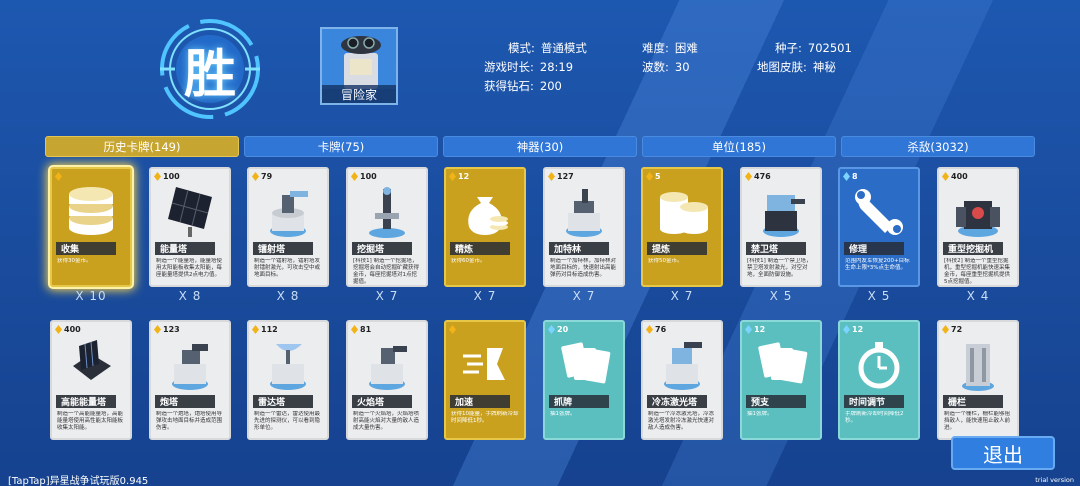 Image resolution: width=1080 pixels, height=486 pixels. I want to click on card-3: 79 镭射塔 制造一个镭射塔，镭射塔发射镭射激光，可攻击空中或地面目标。, so click(288, 227).